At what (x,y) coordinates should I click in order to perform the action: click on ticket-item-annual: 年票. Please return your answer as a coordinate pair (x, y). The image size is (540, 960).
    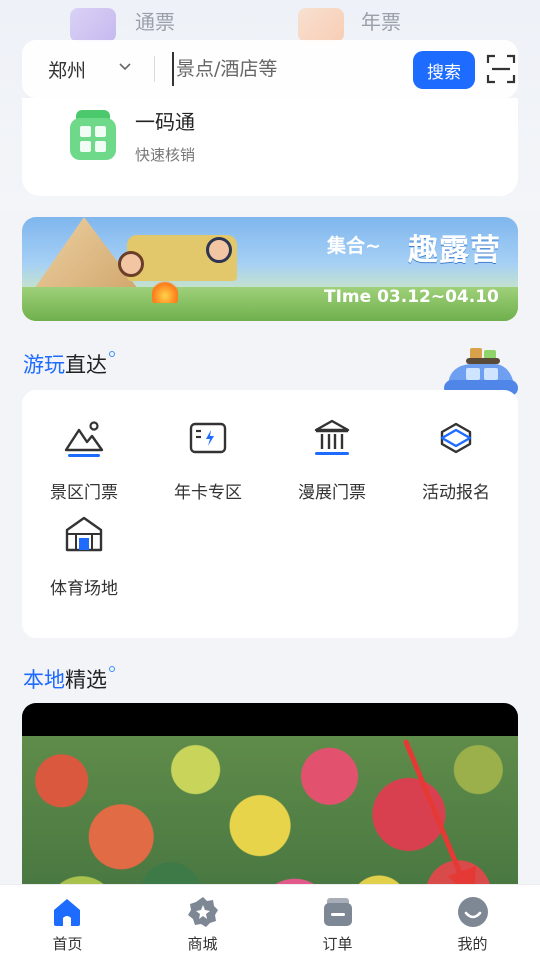
    Looking at the image, I should click on (373, 22).